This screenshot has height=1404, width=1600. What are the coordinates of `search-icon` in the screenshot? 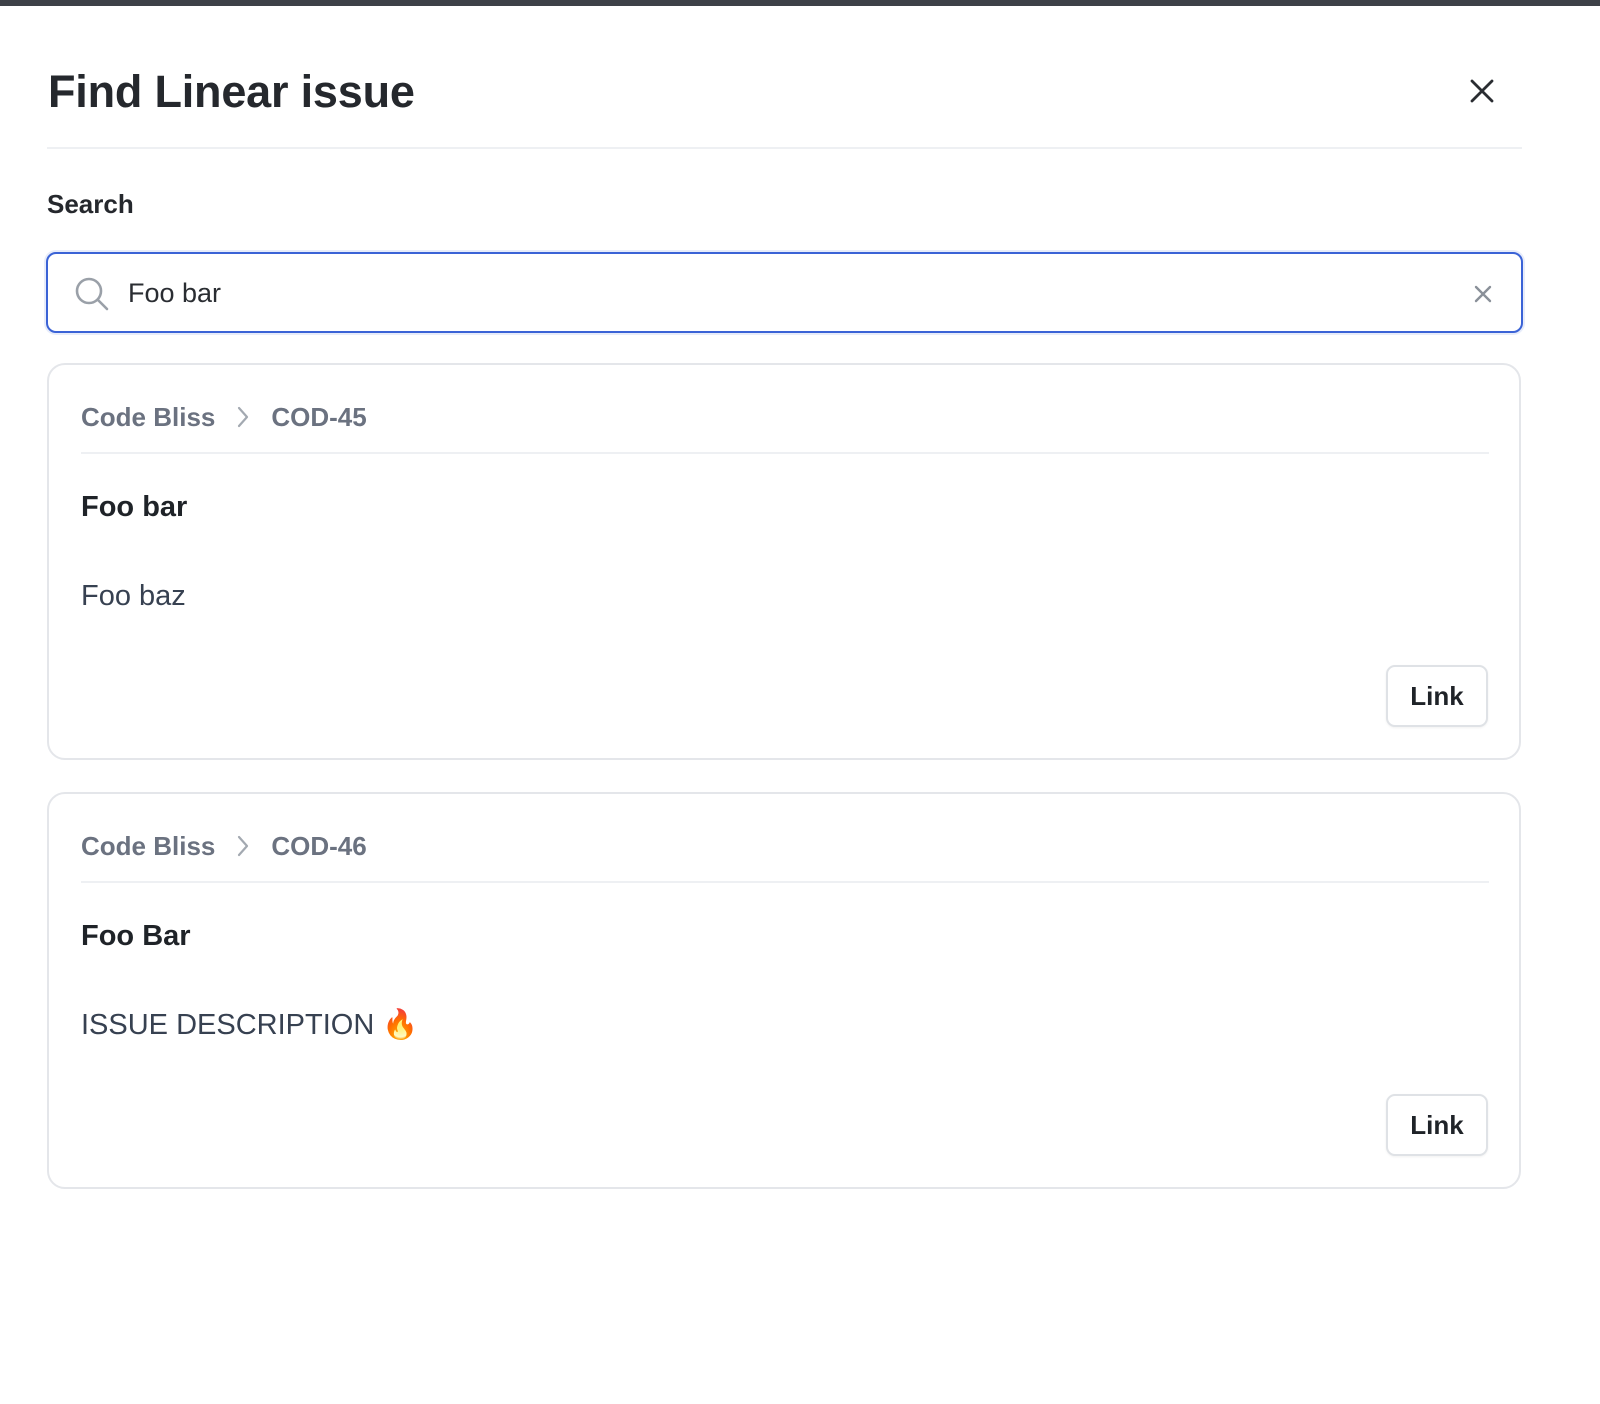 It's located at (92, 294).